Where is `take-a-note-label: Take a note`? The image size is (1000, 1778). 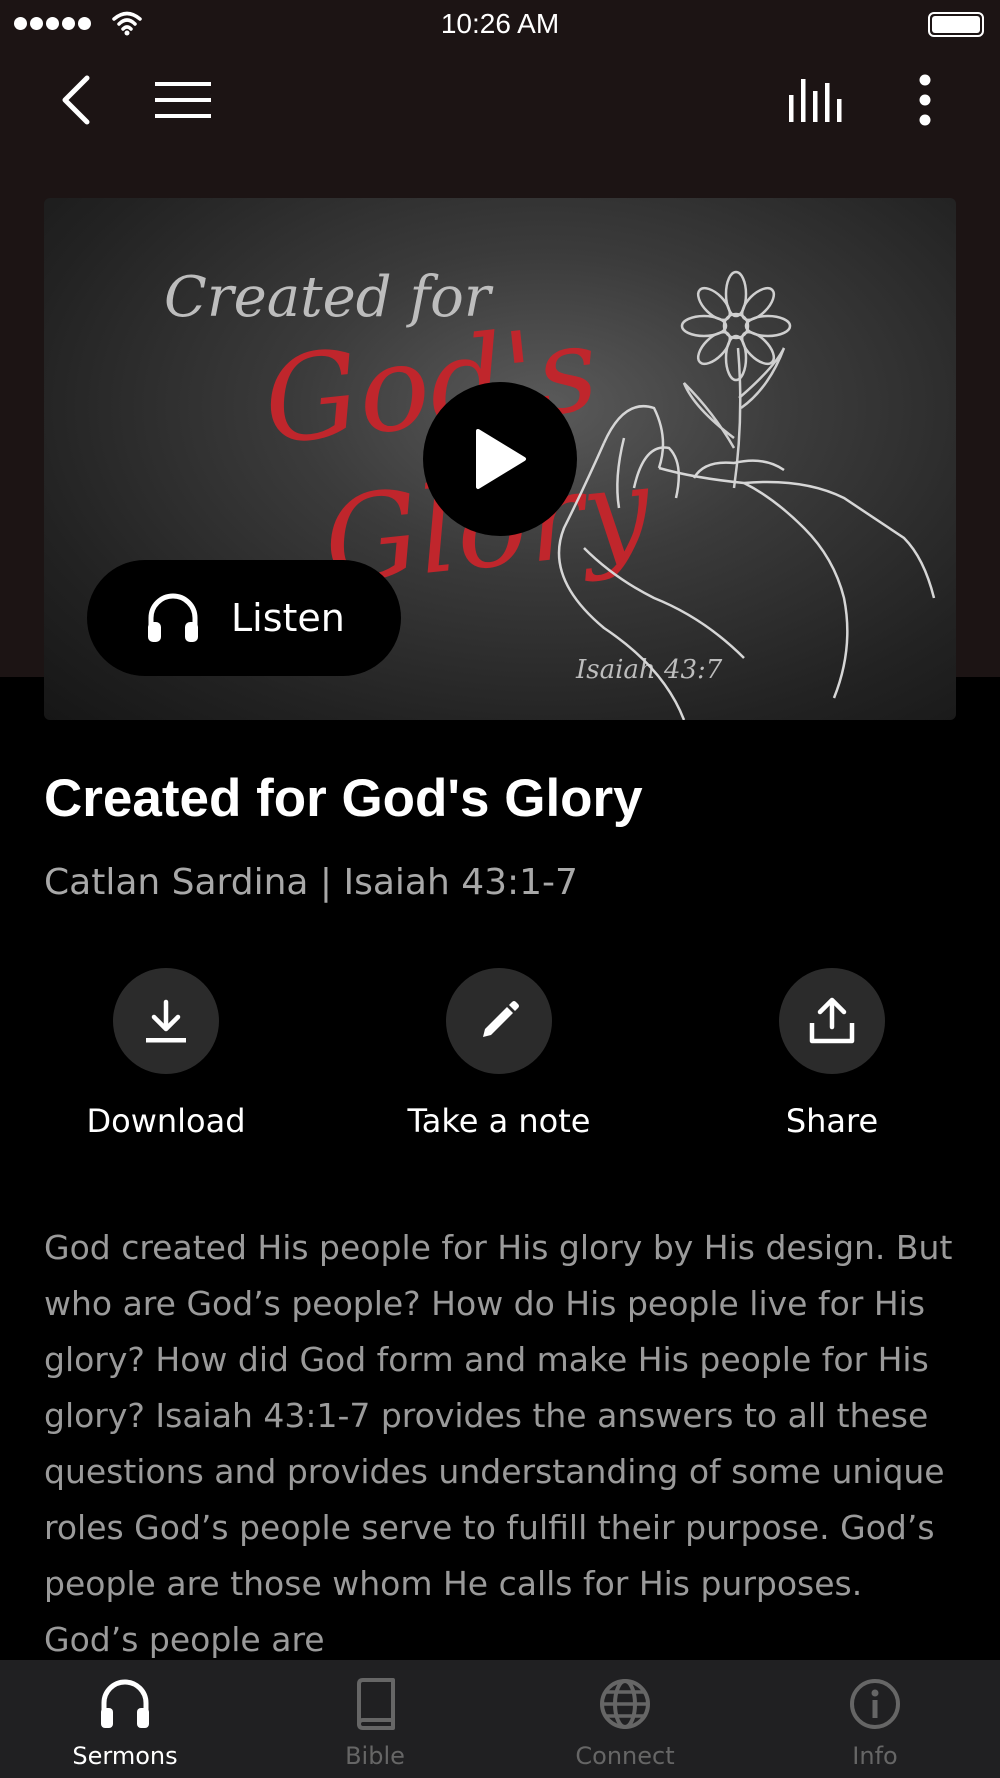
take-a-note-label: Take a note is located at coordinates (499, 1121).